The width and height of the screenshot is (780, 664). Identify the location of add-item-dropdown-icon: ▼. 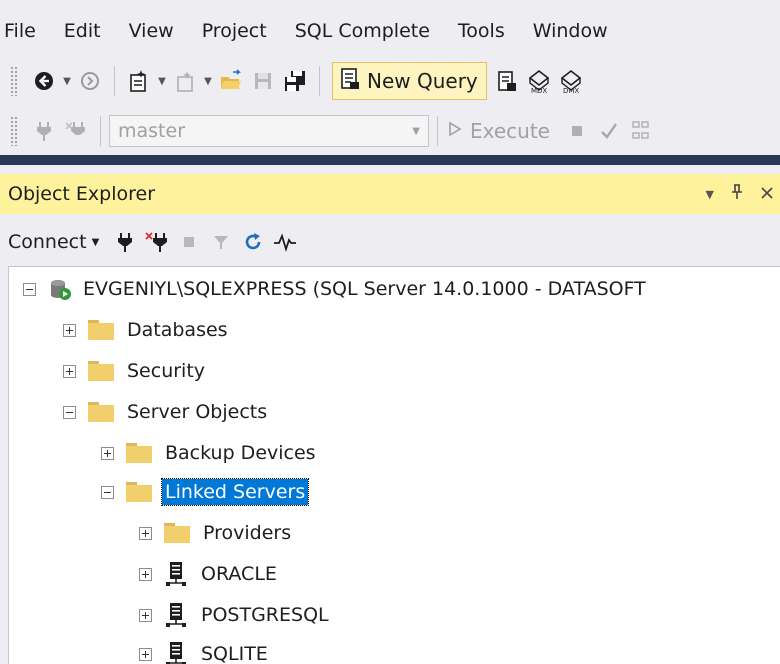
(208, 81).